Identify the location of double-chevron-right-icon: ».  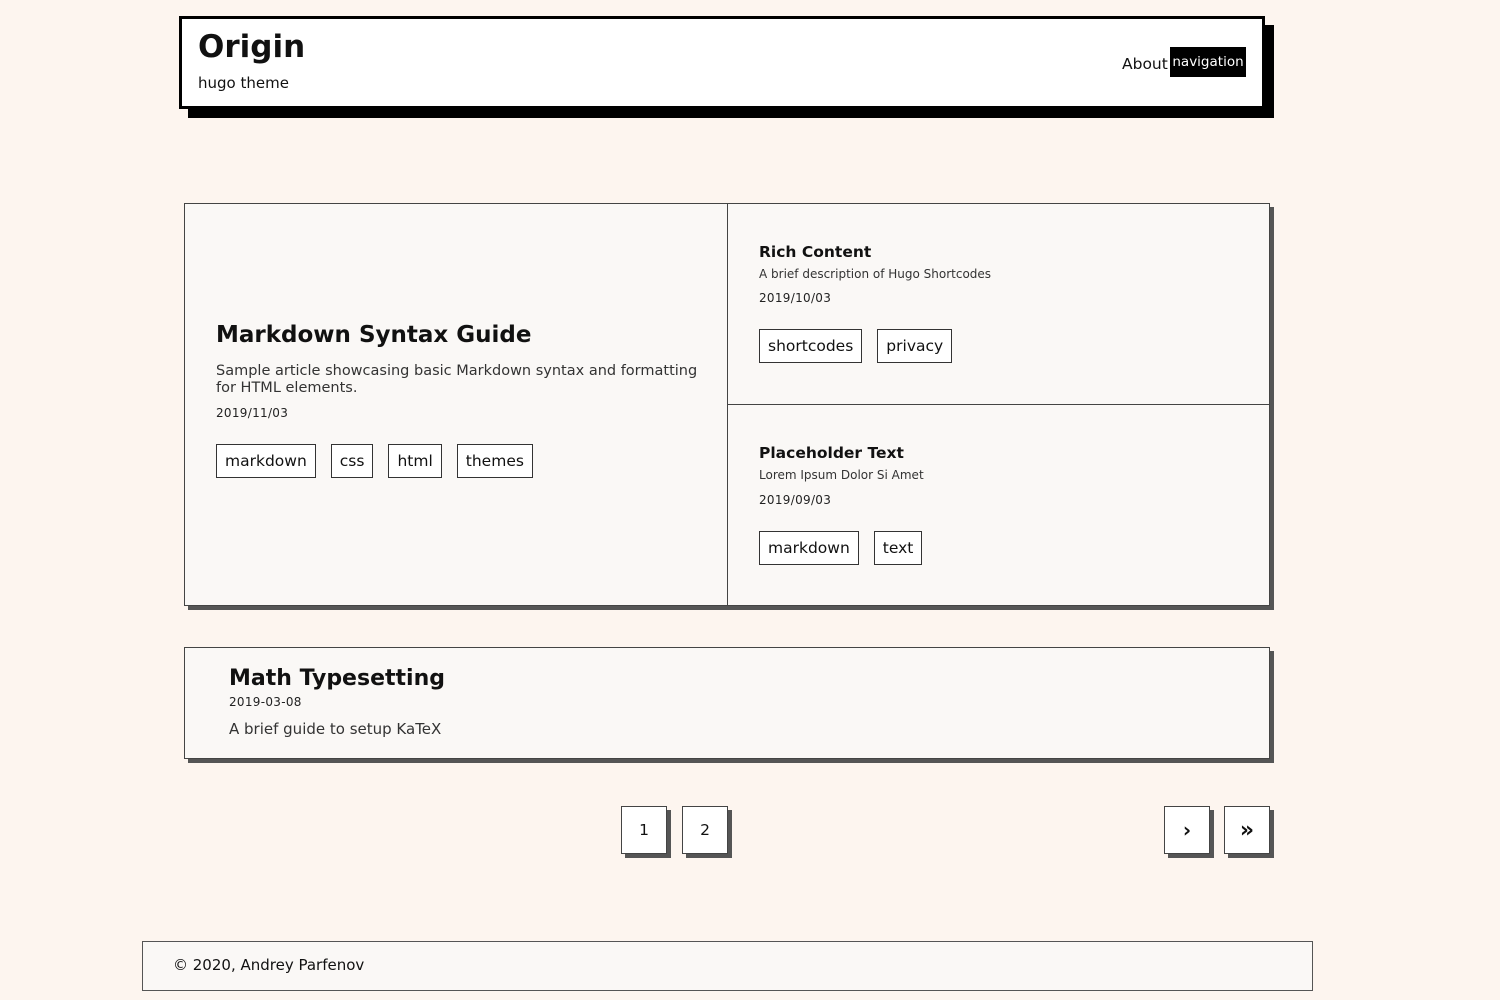
(1247, 830).